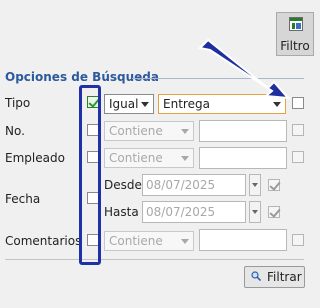 Image resolution: width=320 pixels, height=308 pixels. I want to click on empleado-operator-select: Contiene, so click(149, 158).